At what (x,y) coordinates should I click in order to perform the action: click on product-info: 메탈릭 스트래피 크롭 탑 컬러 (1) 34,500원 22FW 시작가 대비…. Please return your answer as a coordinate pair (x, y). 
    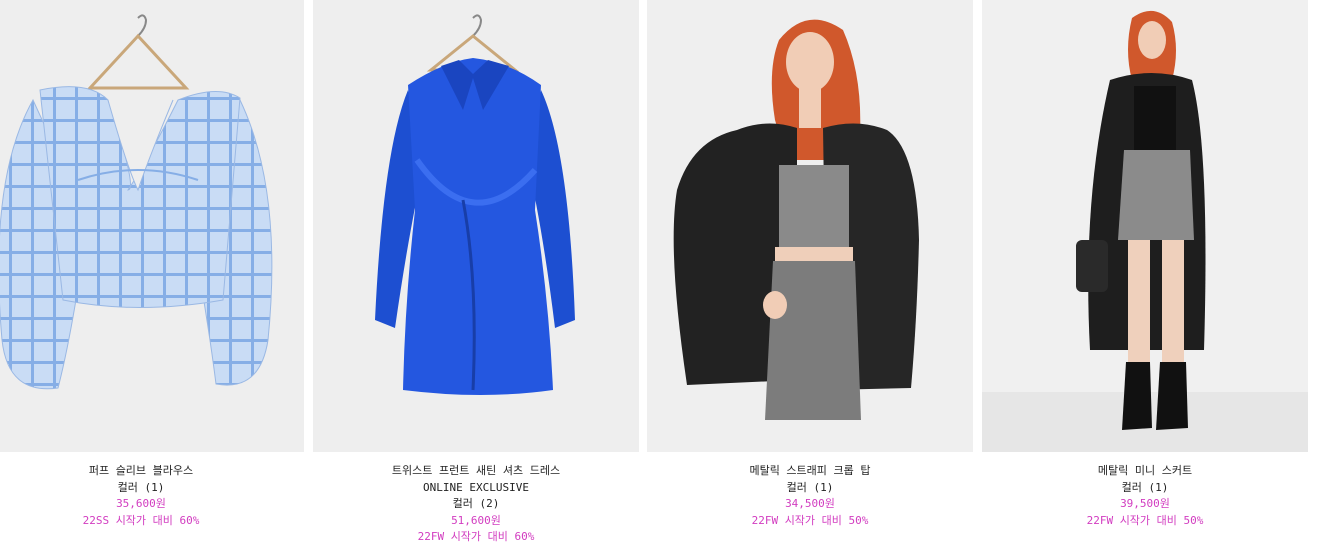
    Looking at the image, I should click on (810, 496).